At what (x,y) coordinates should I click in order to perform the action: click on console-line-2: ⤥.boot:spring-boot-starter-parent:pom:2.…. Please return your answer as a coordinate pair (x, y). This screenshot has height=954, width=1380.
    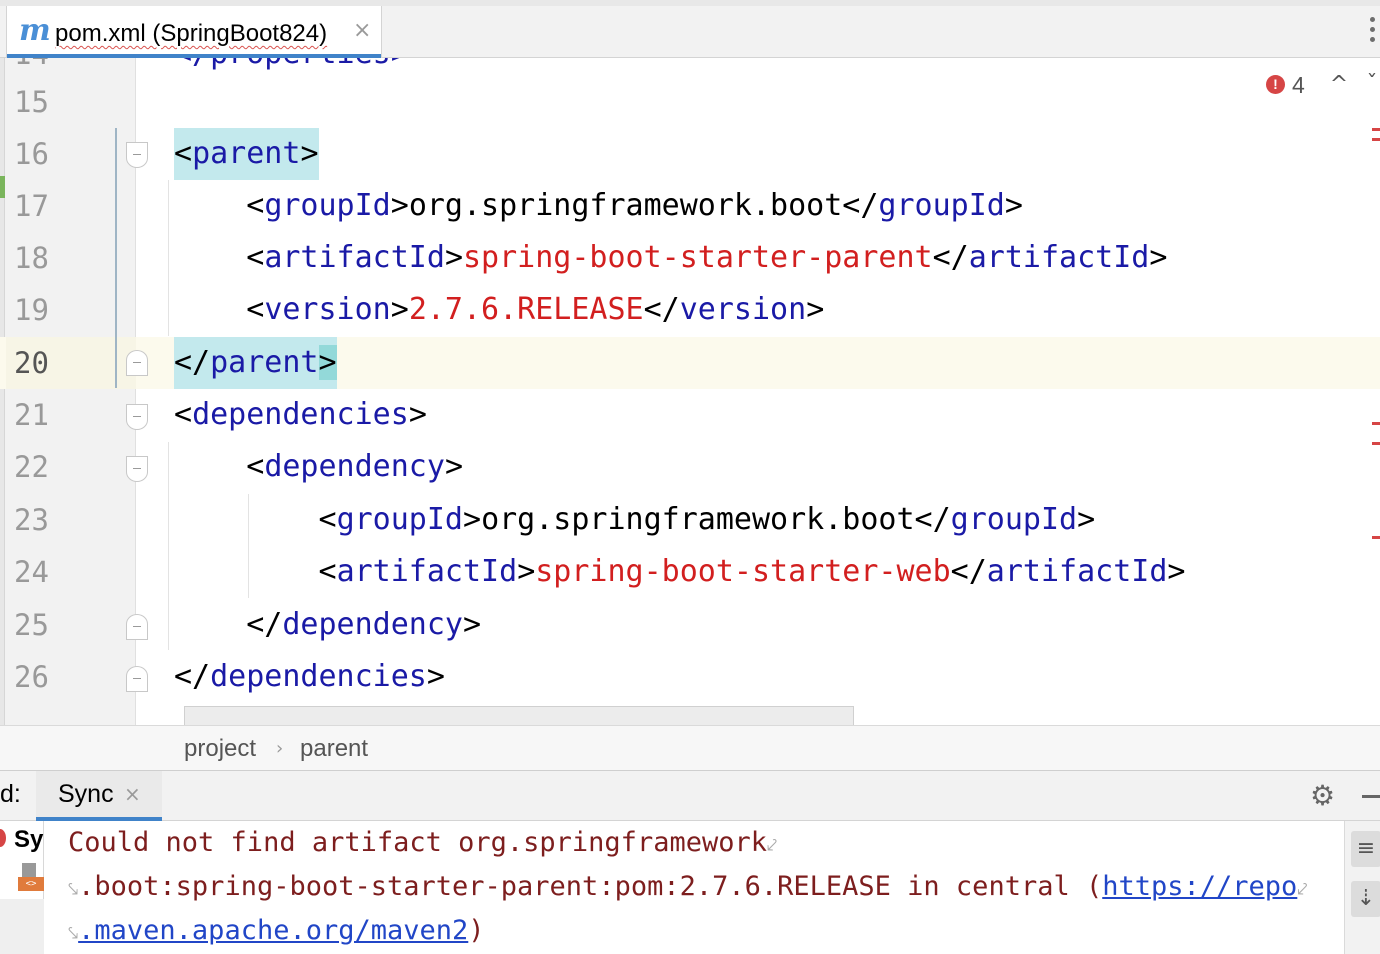
    Looking at the image, I should click on (688, 886).